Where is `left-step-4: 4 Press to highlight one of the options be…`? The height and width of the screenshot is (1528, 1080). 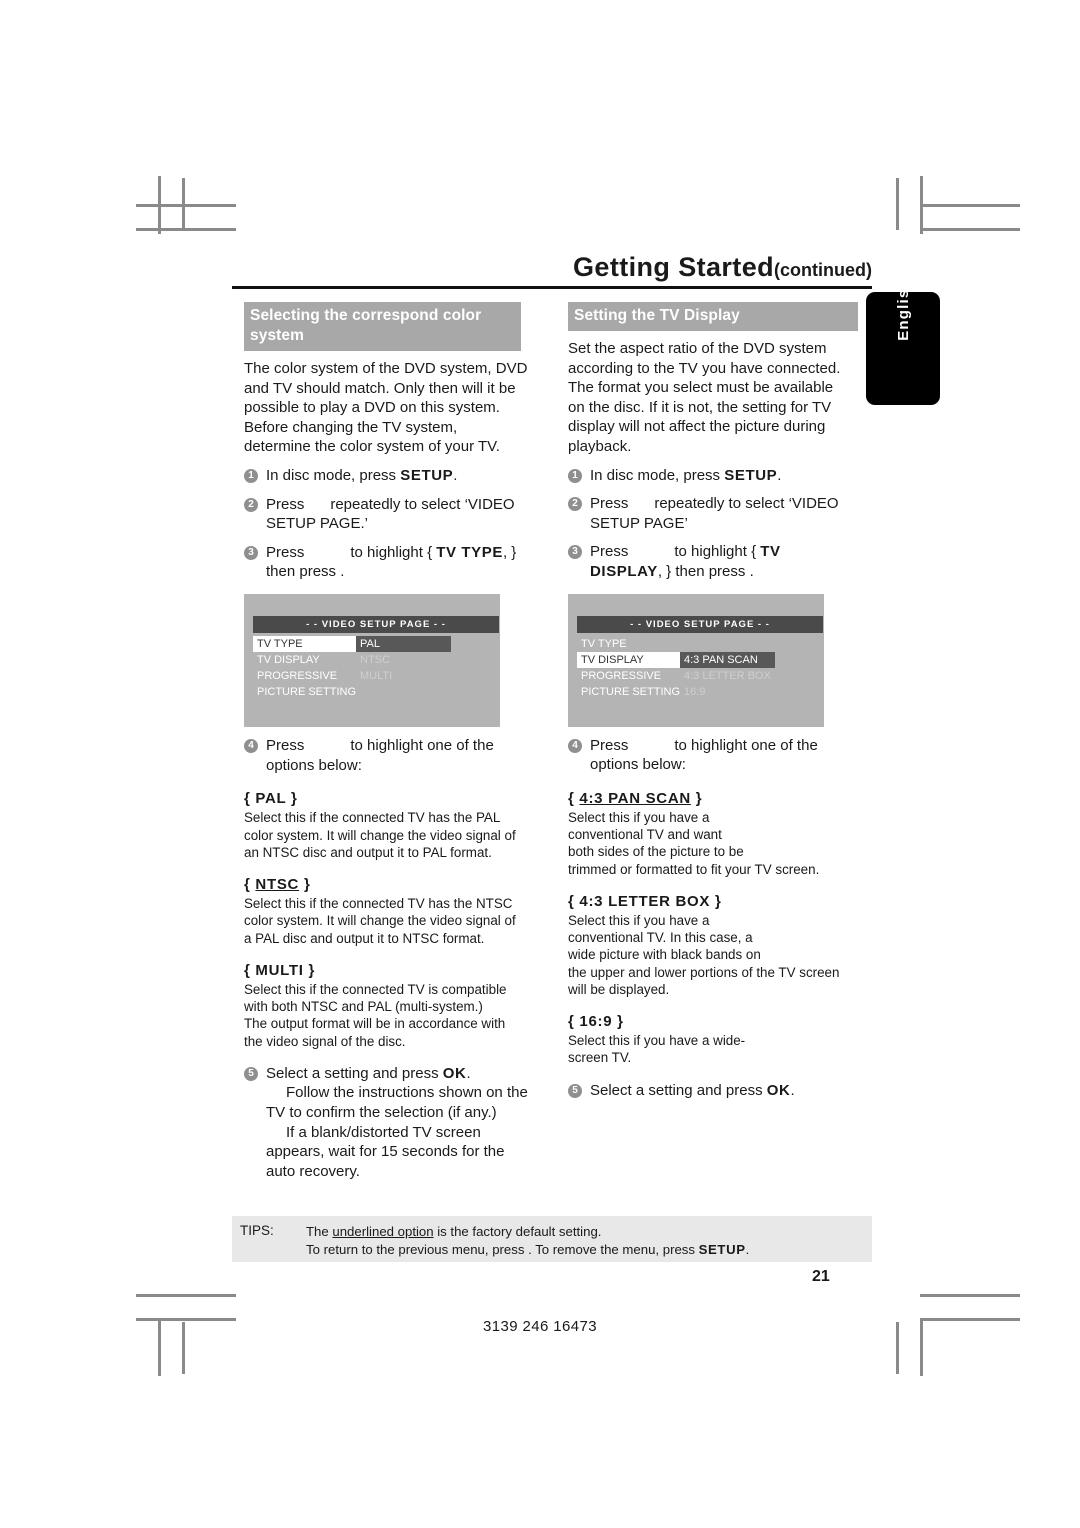 left-step-4: 4 Press to highlight one of the options be… is located at coordinates (386, 755).